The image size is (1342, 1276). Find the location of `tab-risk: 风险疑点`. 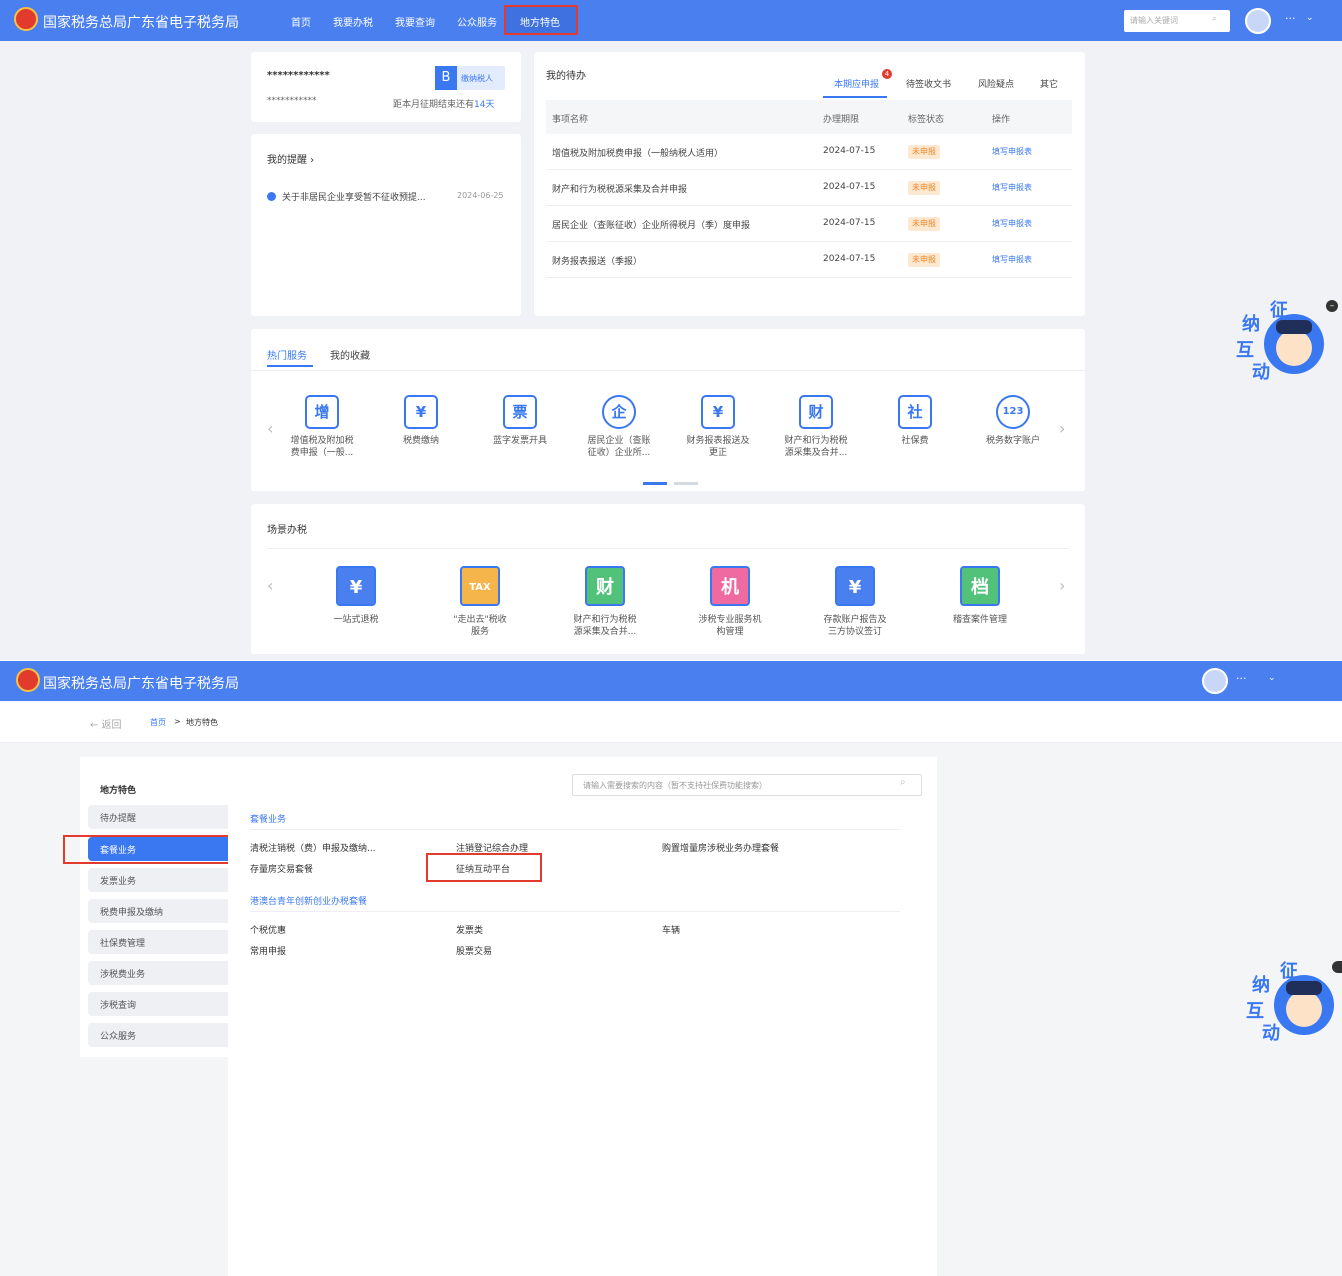

tab-risk: 风险疑点 is located at coordinates (996, 83).